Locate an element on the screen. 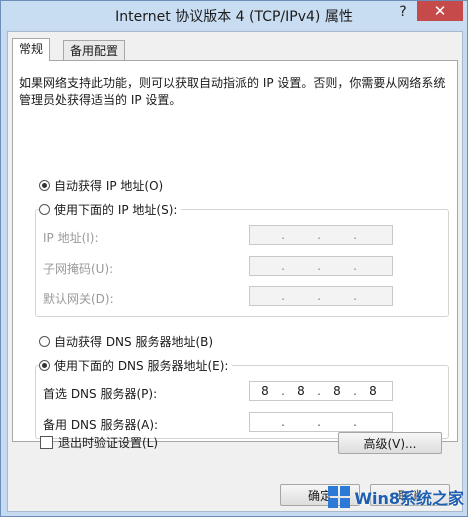 This screenshot has width=468, height=517. default-gateway-input: . . . is located at coordinates (321, 296).